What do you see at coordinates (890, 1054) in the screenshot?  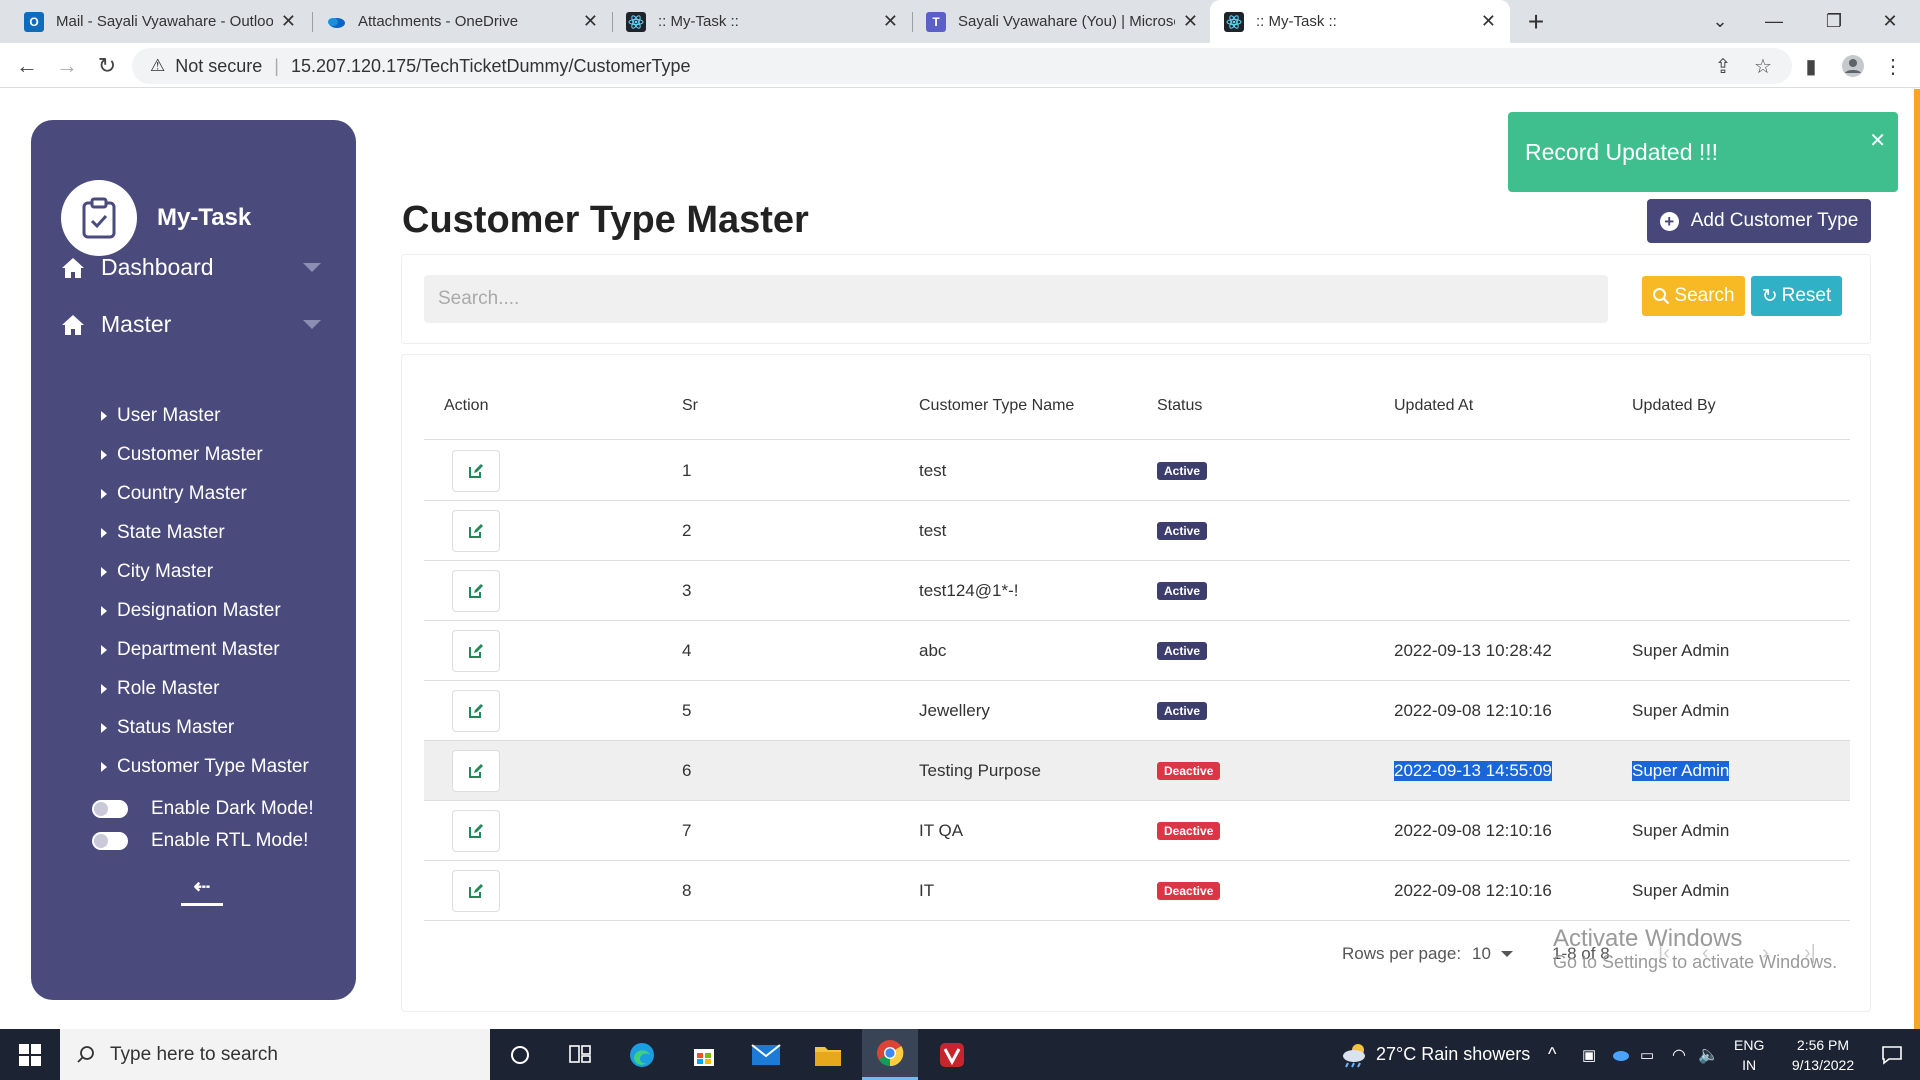 I see `chrome-icon` at bounding box center [890, 1054].